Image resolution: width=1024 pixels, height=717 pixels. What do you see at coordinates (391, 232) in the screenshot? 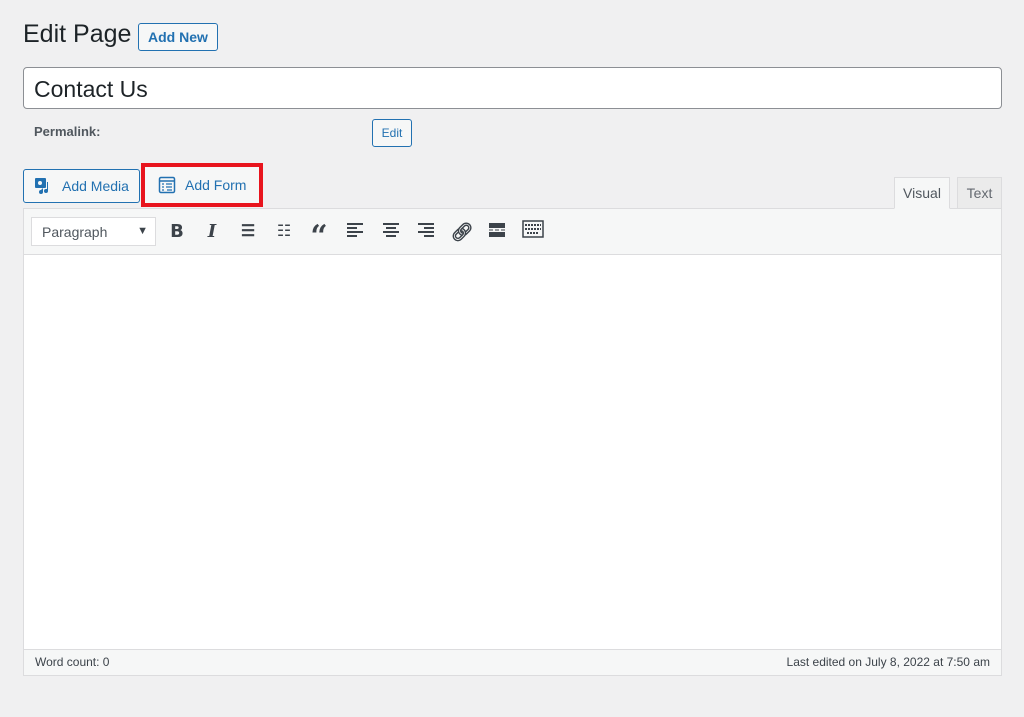
I see `align-center-icon` at bounding box center [391, 232].